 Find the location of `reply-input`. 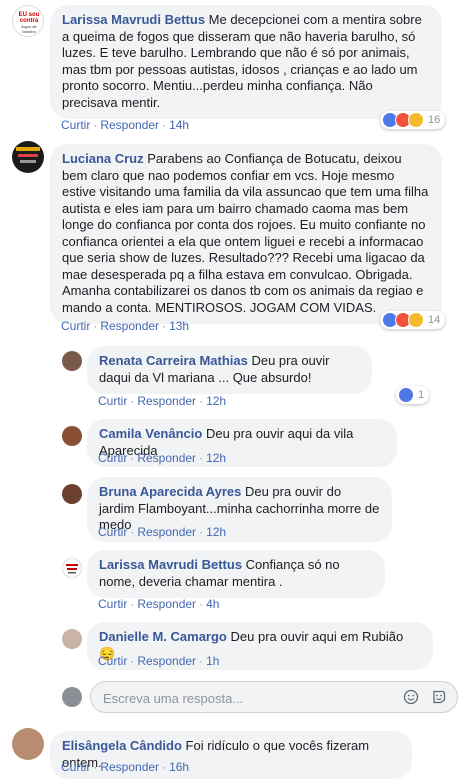

reply-input is located at coordinates (243, 698).